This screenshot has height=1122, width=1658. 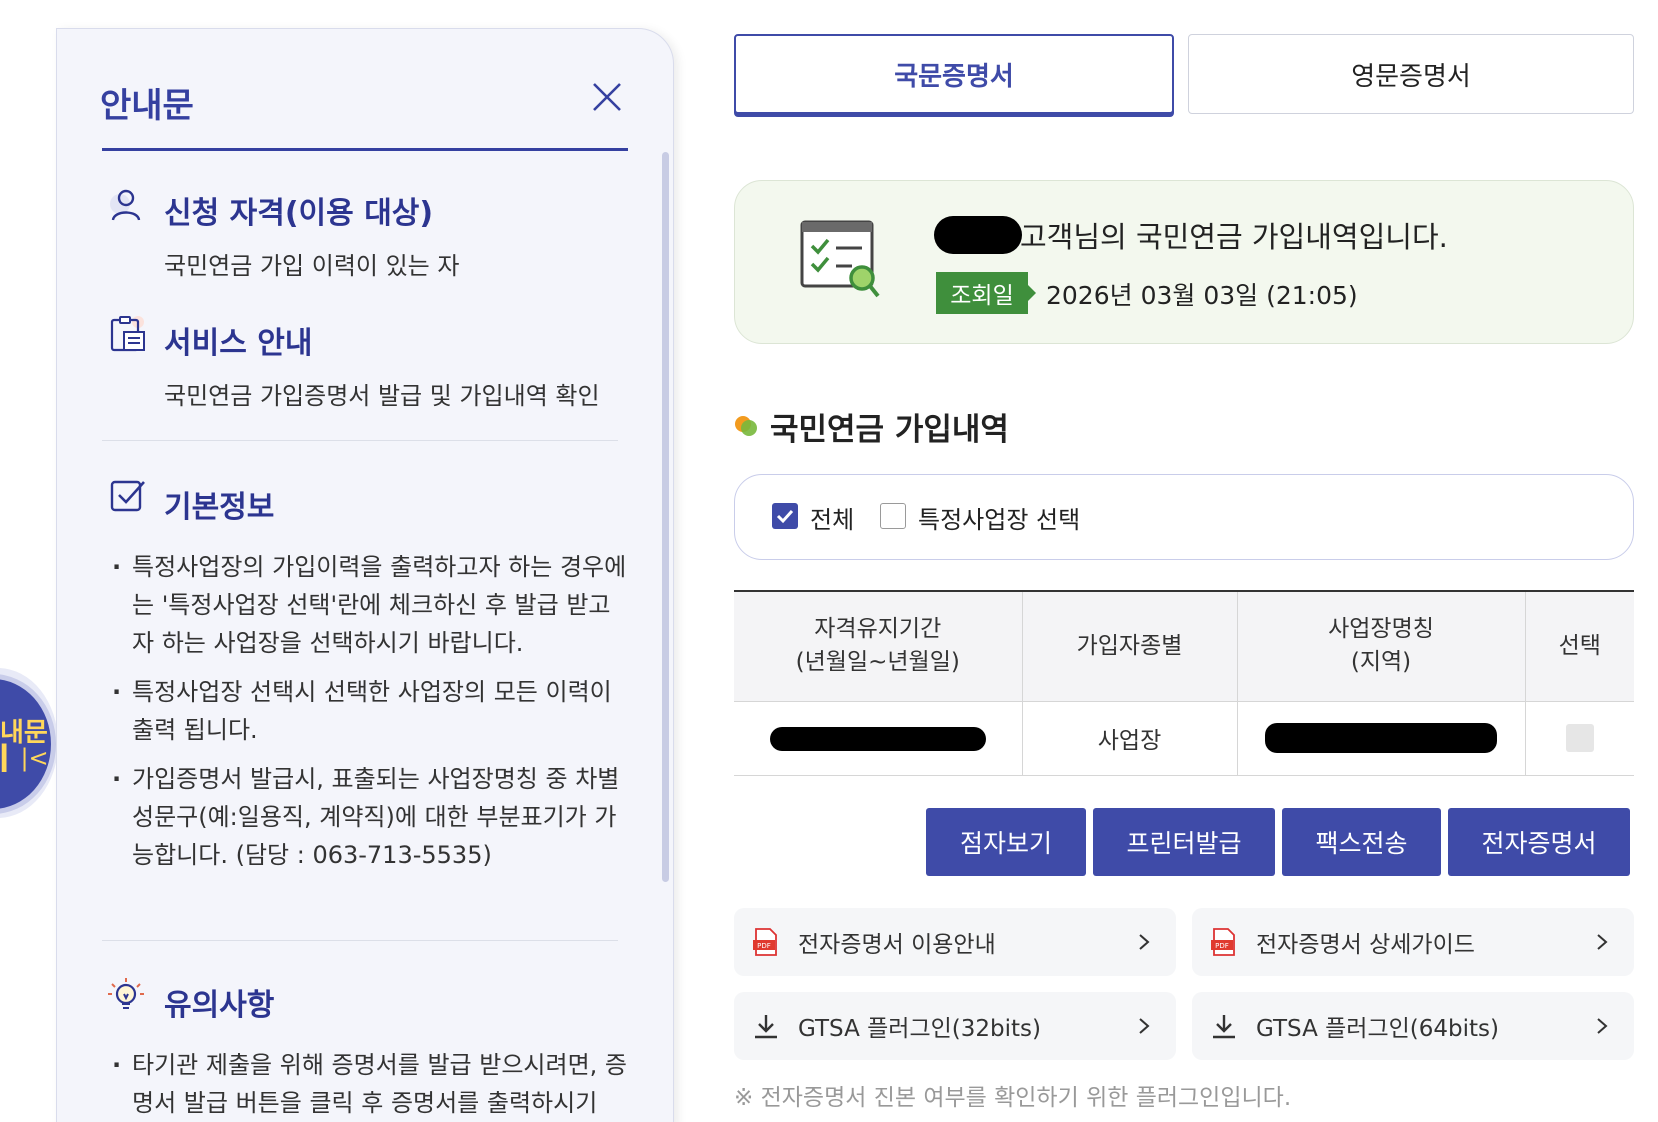 What do you see at coordinates (746, 426) in the screenshot?
I see `section-bullet-icon` at bounding box center [746, 426].